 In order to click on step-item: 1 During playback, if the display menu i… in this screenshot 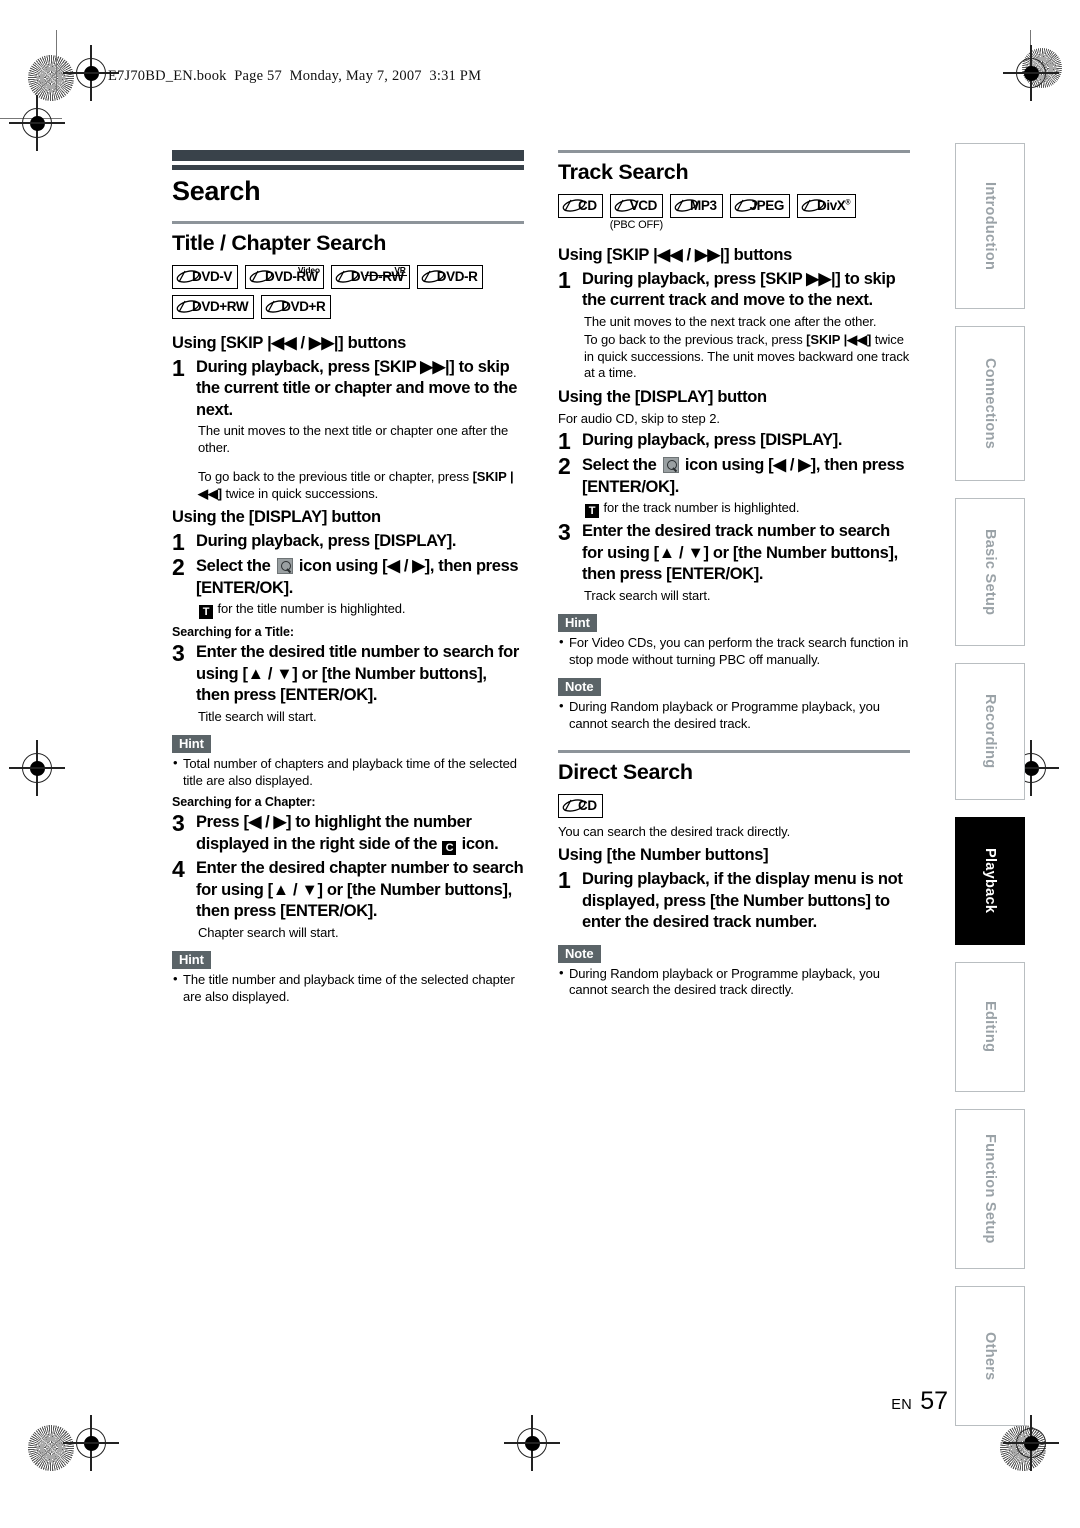, I will do `click(734, 901)`.